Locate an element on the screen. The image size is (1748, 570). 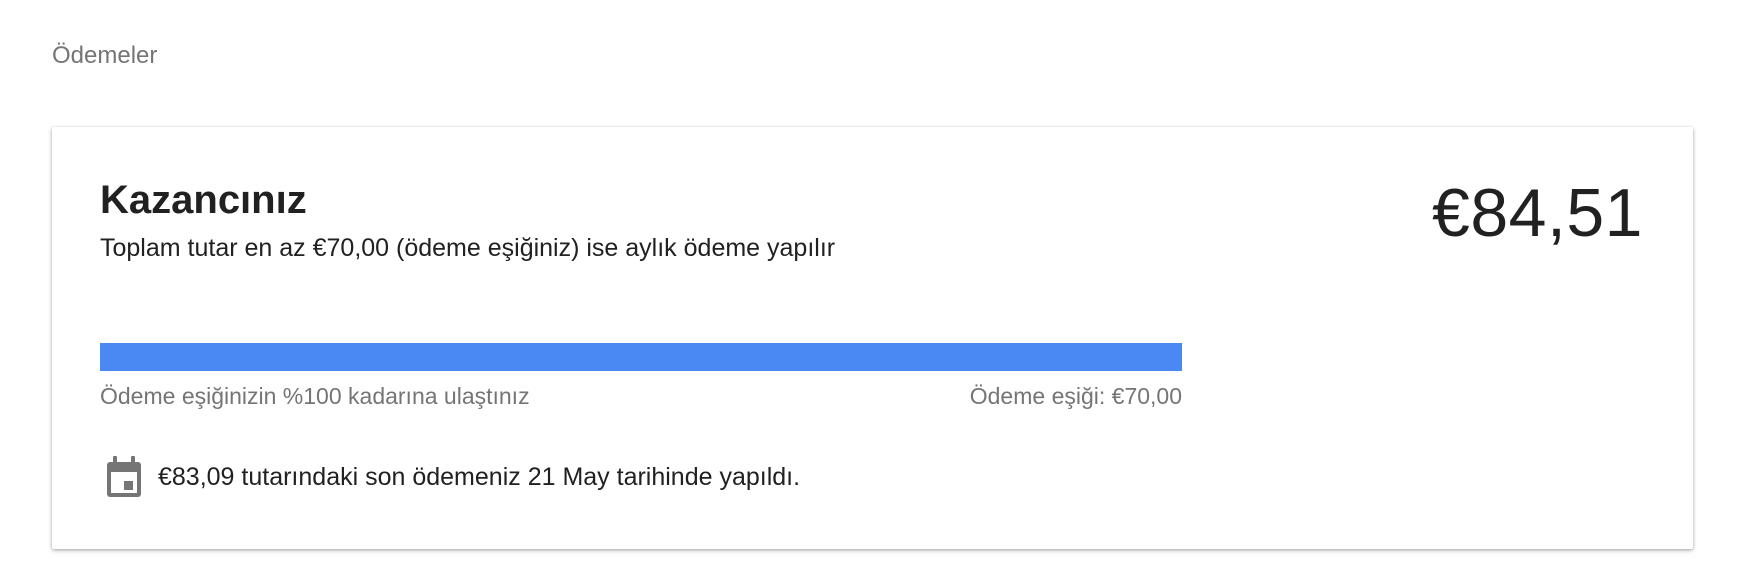
balance-amount: €84,51 is located at coordinates (1537, 213).